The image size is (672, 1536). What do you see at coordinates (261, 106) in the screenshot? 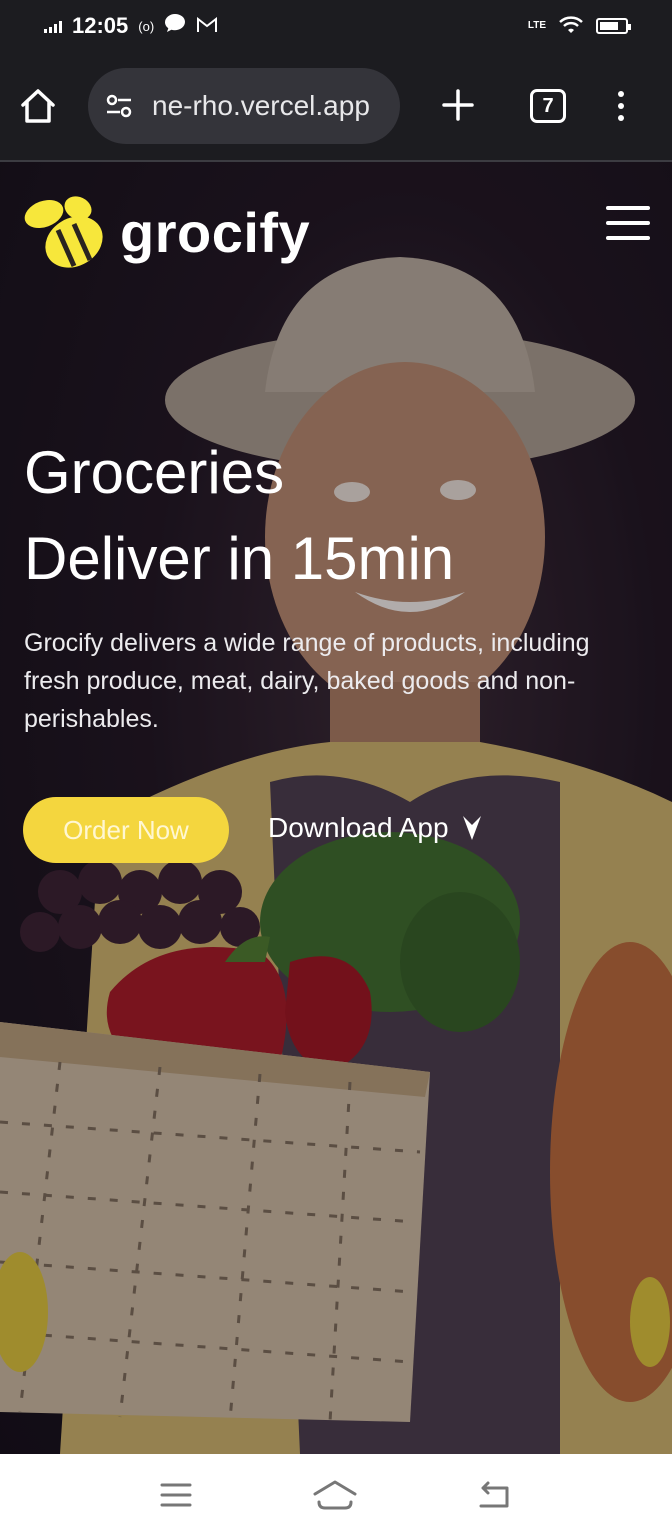
I see `url-text: ne-rho.vercel.app` at bounding box center [261, 106].